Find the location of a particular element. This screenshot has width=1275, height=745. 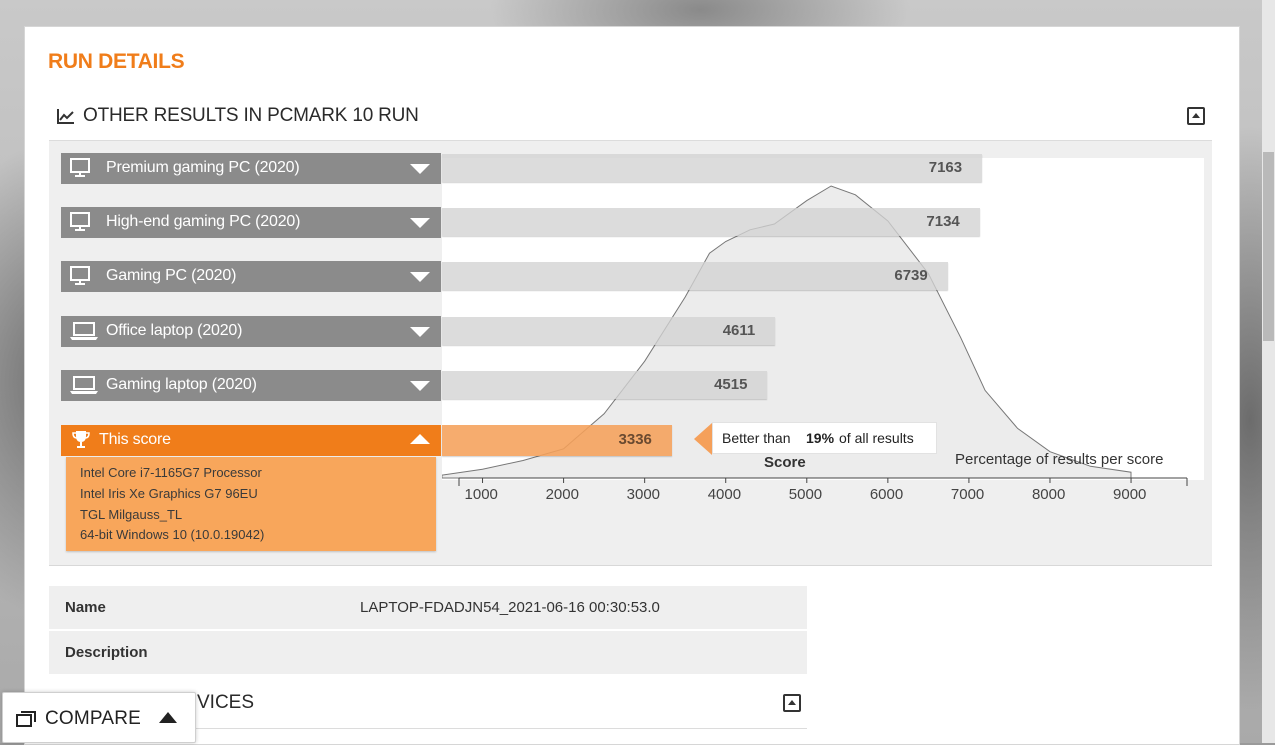

detail-os: 64-bit Windows 10 (10.0.19042) is located at coordinates (172, 534).